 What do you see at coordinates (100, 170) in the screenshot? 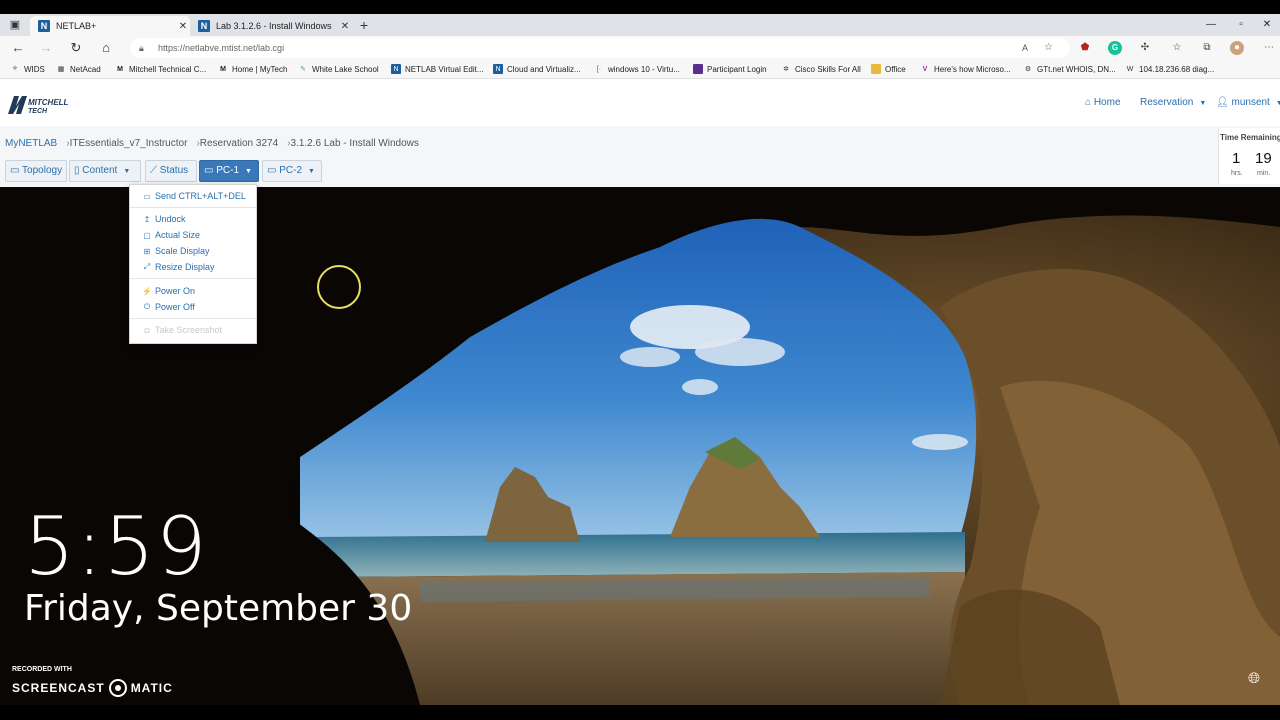
I see `content-label: Content` at bounding box center [100, 170].